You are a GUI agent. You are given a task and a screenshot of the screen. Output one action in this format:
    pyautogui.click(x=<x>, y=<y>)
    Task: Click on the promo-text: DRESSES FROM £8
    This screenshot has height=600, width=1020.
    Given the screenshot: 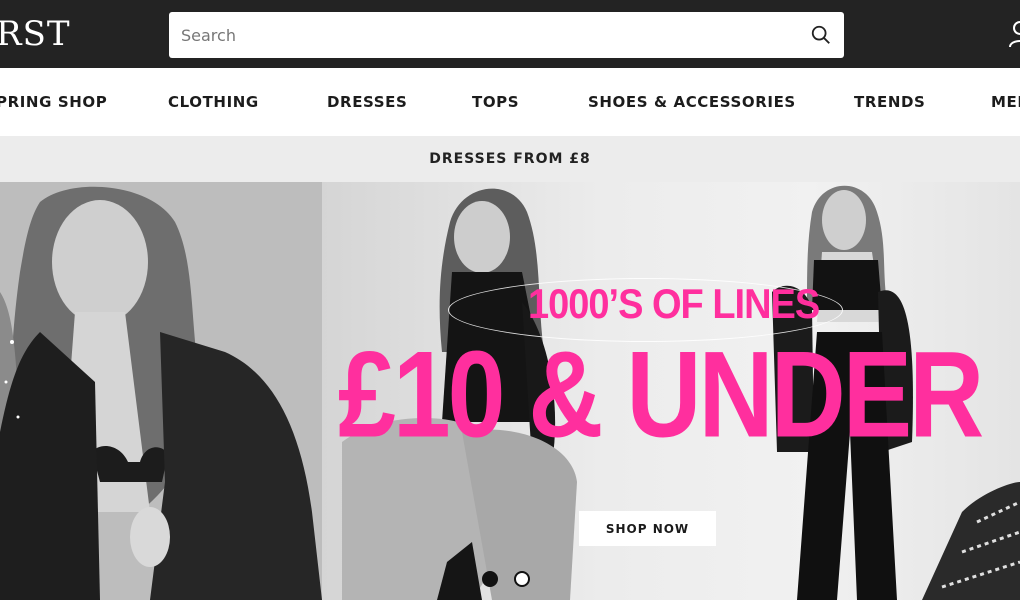 What is the action you would take?
    pyautogui.click(x=510, y=159)
    